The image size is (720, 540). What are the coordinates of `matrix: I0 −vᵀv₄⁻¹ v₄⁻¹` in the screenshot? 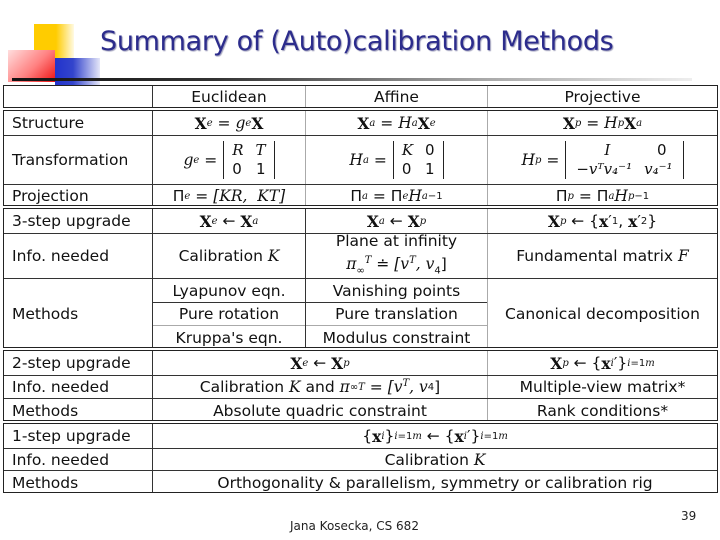 It's located at (624, 160).